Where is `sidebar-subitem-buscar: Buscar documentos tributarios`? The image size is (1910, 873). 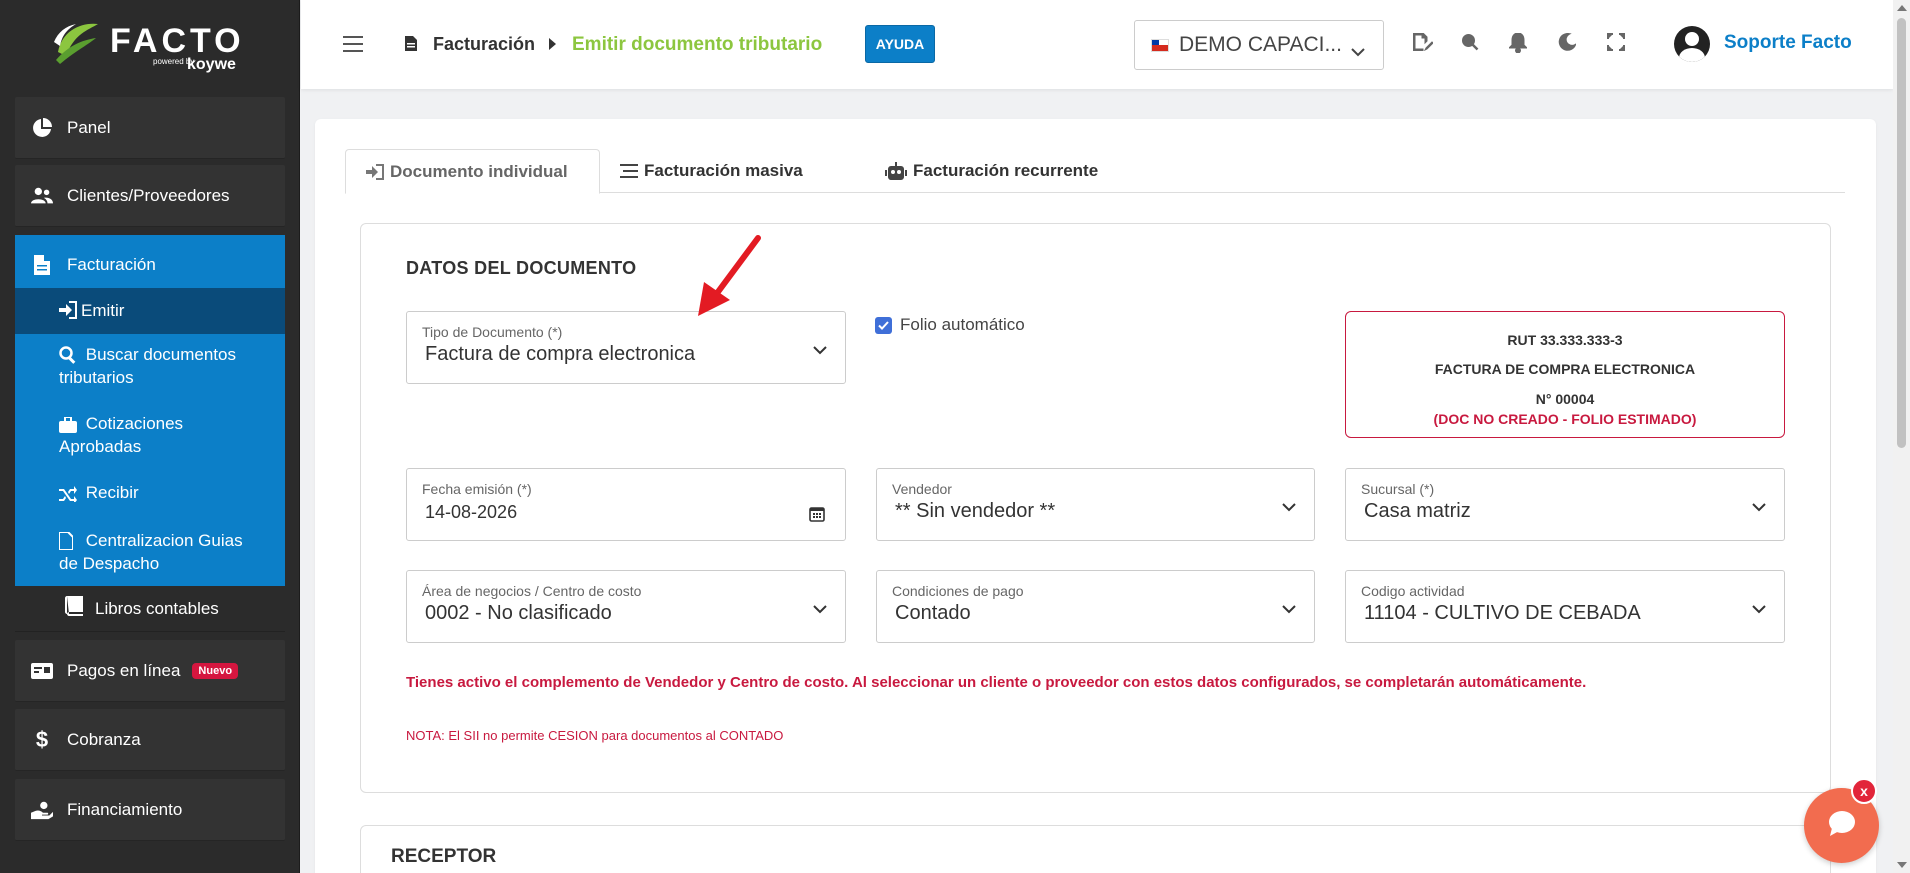 sidebar-subitem-buscar: Buscar documentos tributarios is located at coordinates (150, 366).